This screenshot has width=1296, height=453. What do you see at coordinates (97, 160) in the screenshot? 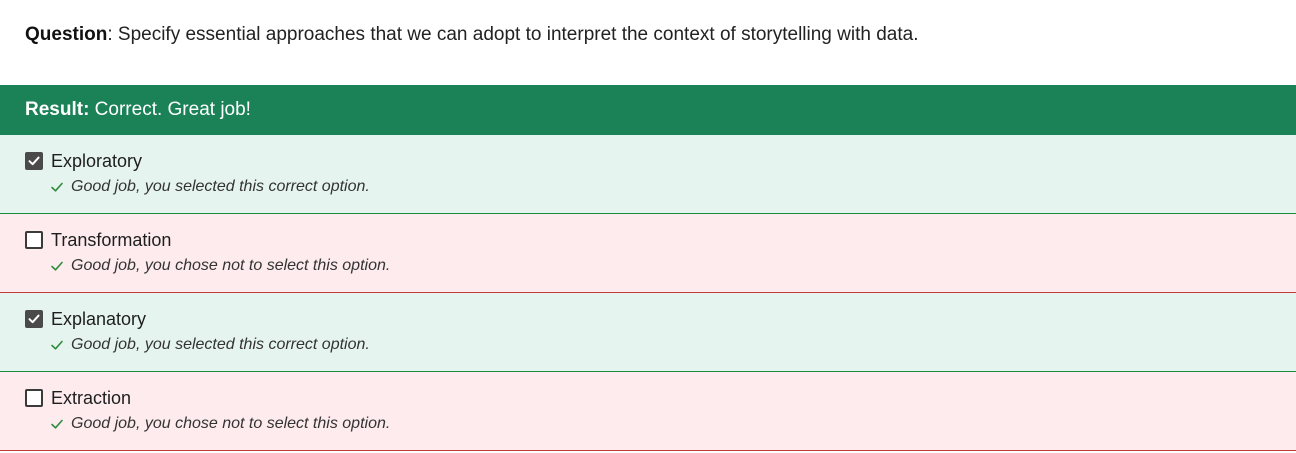
I see `option-label: Exploratory` at bounding box center [97, 160].